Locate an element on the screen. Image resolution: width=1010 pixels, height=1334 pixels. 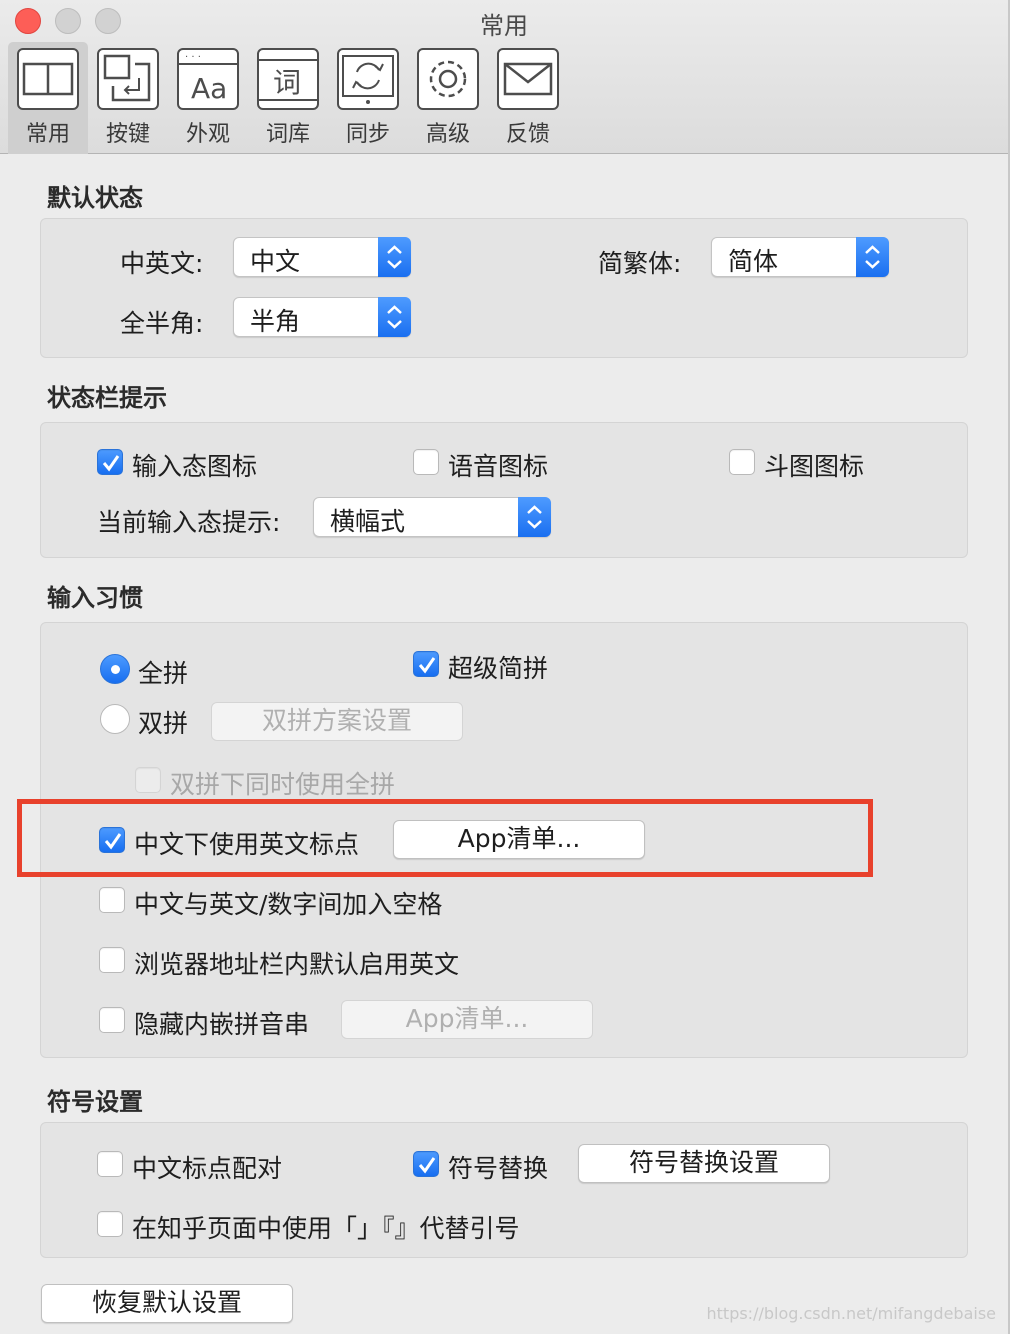
space-between-checkbox is located at coordinates (112, 900).